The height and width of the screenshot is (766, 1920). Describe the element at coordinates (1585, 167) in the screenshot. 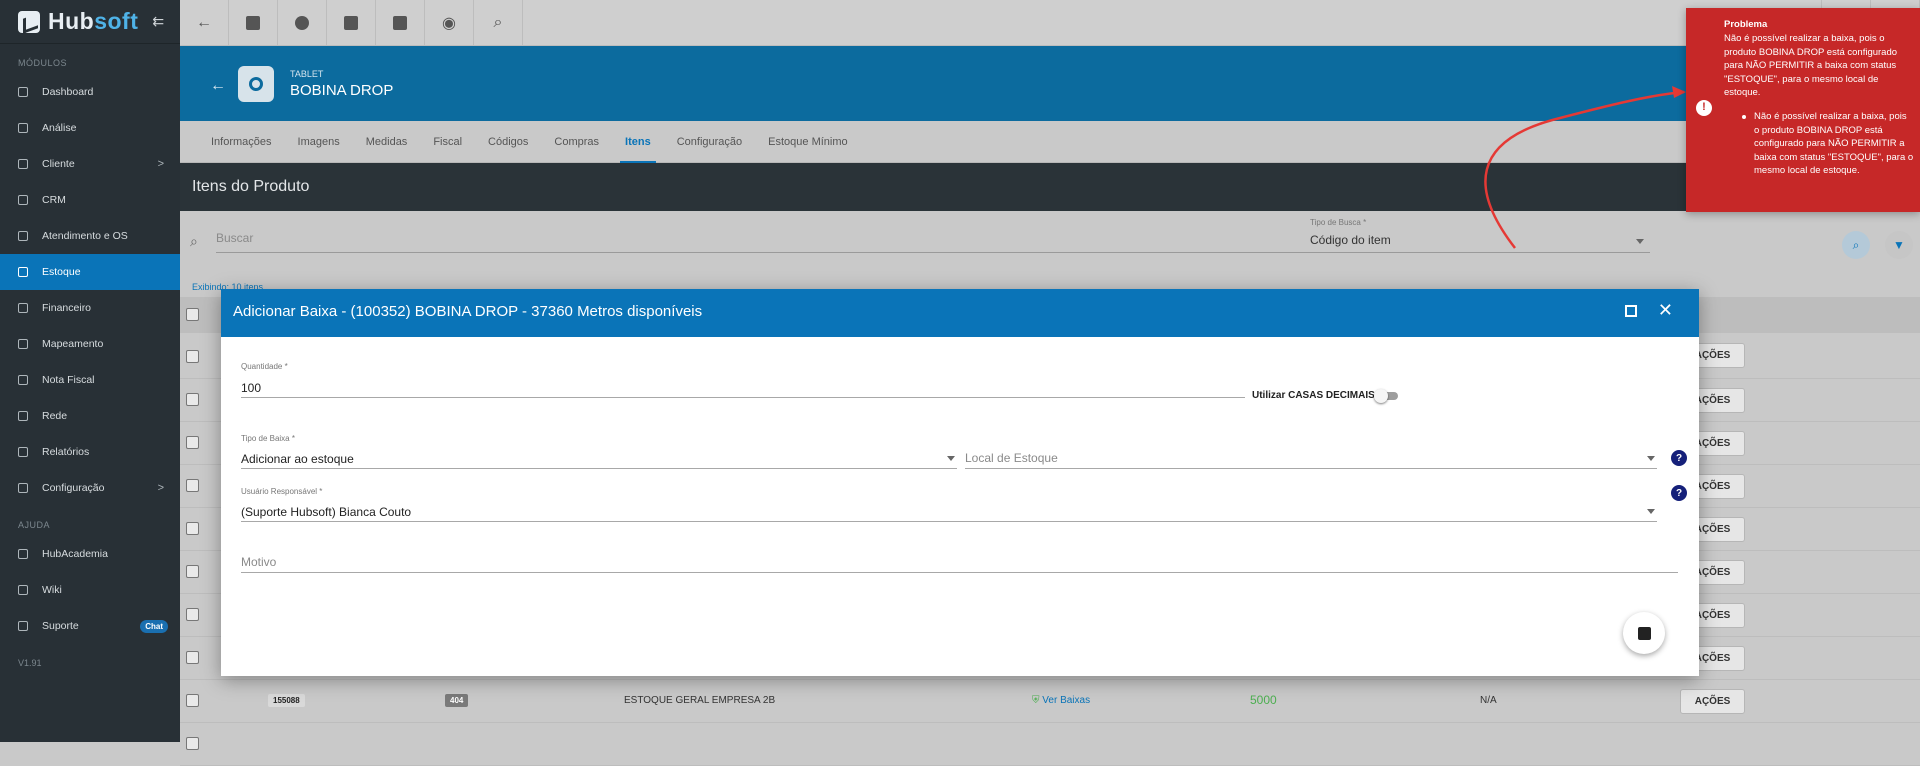

I see `annotation-arrow` at that location.